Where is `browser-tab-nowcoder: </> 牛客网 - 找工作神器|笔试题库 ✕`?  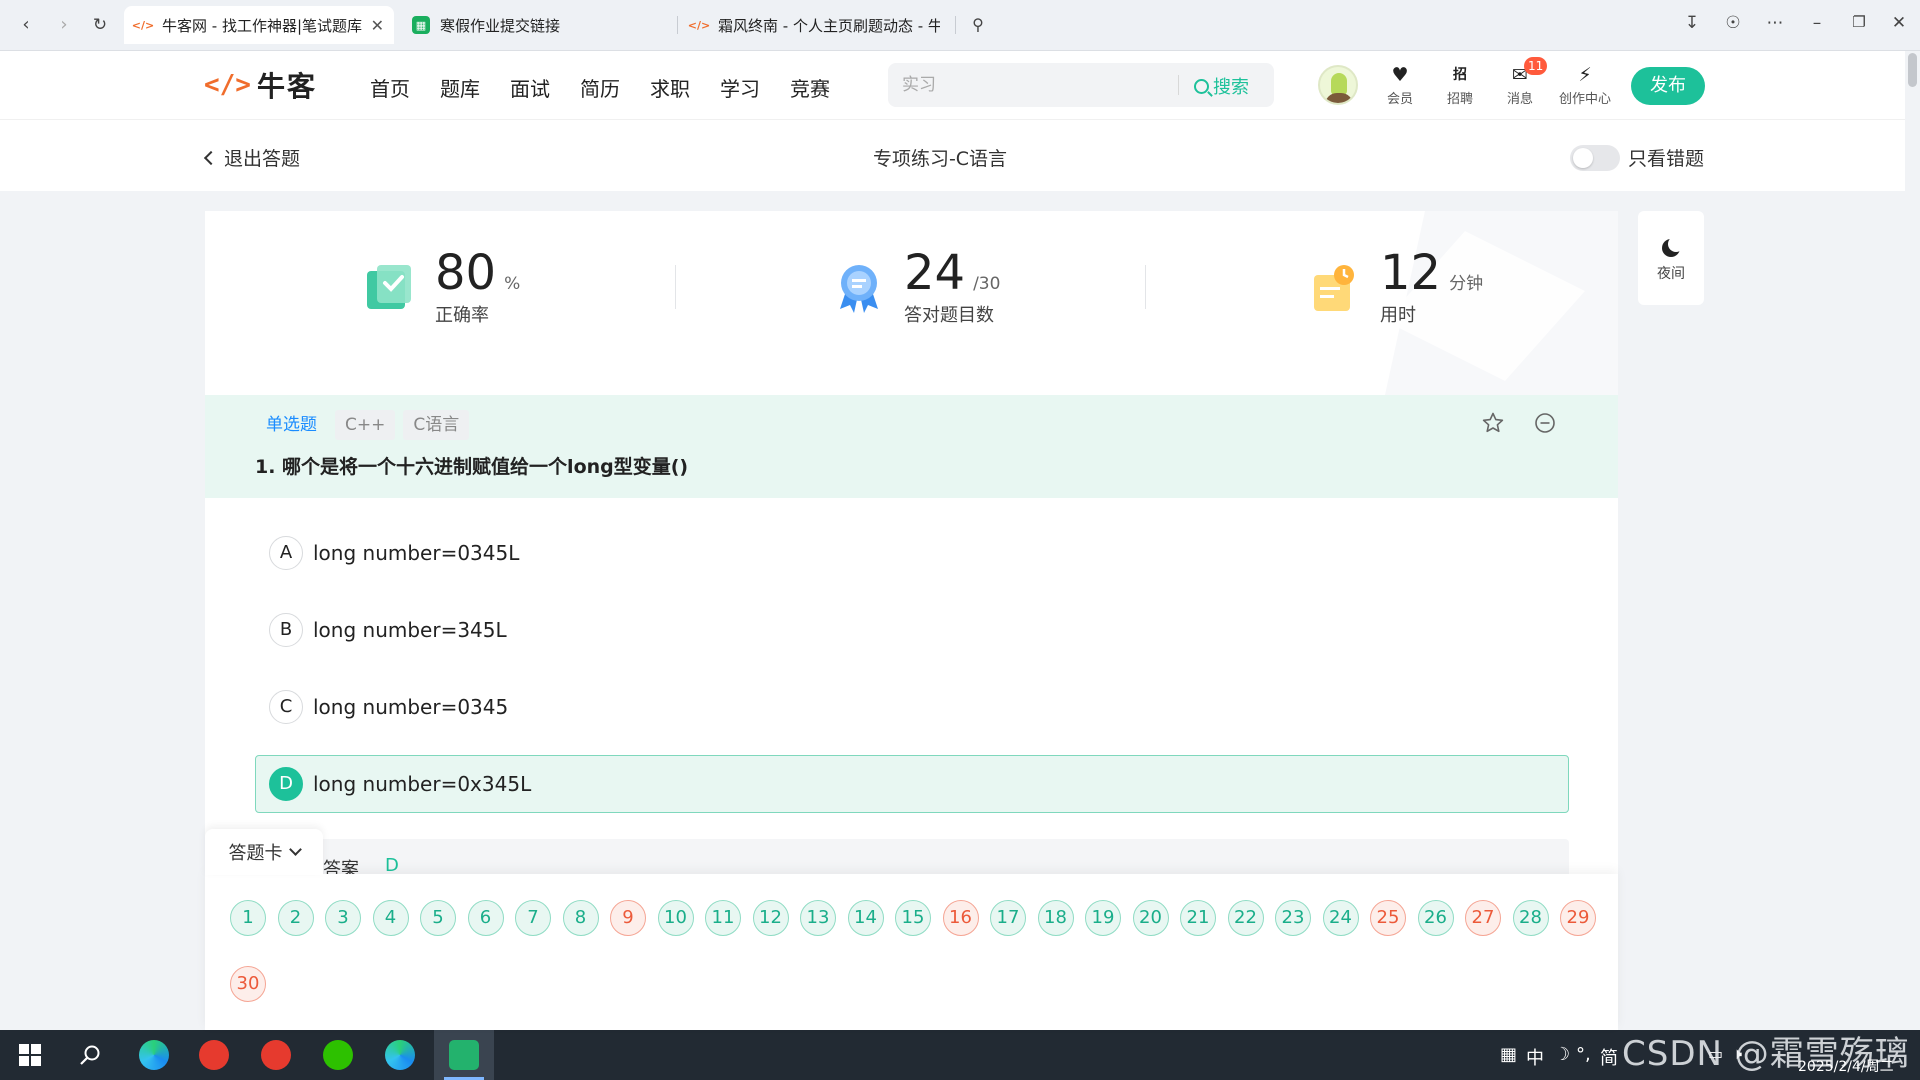
browser-tab-nowcoder: </> 牛客网 - 找工作神器|笔试题库 ✕ is located at coordinates (259, 25).